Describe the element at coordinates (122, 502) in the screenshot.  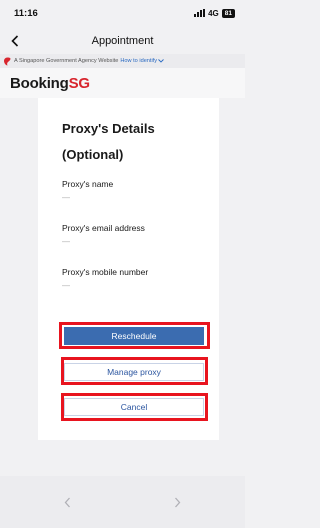
I see `bottom-nav-bar` at that location.